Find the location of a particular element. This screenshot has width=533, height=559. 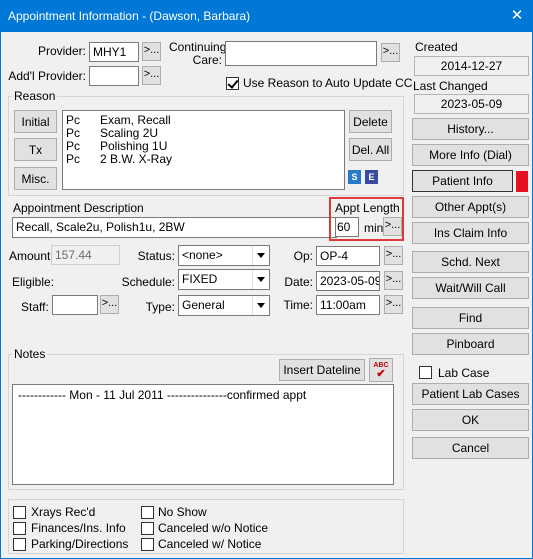

appt-length-field: 60 is located at coordinates (347, 227).